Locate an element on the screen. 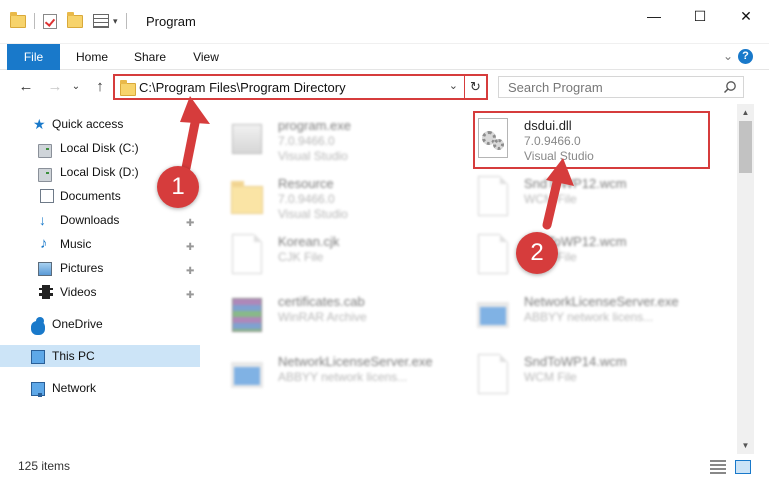  nav-item-label: This PC is located at coordinates (73, 356).